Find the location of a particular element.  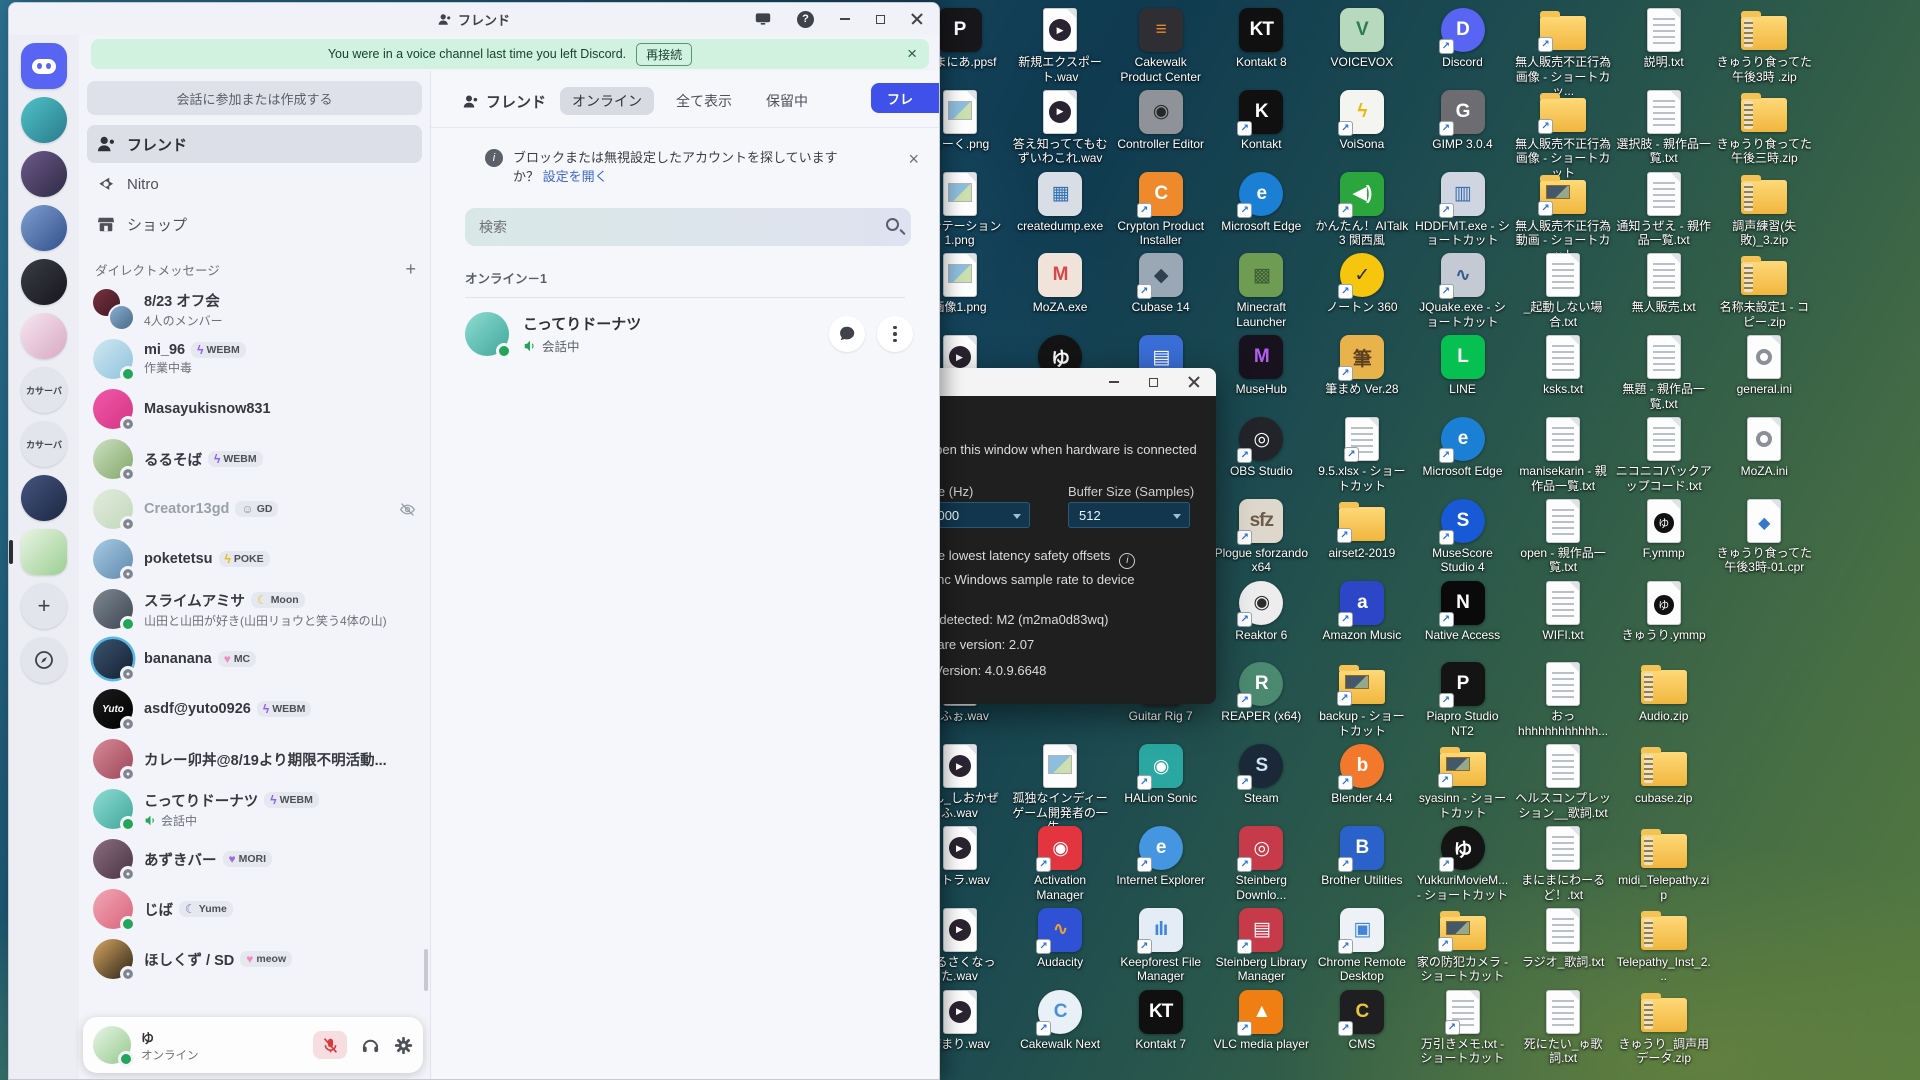

desktop-icon: 説明.txt is located at coordinates (1664, 38).